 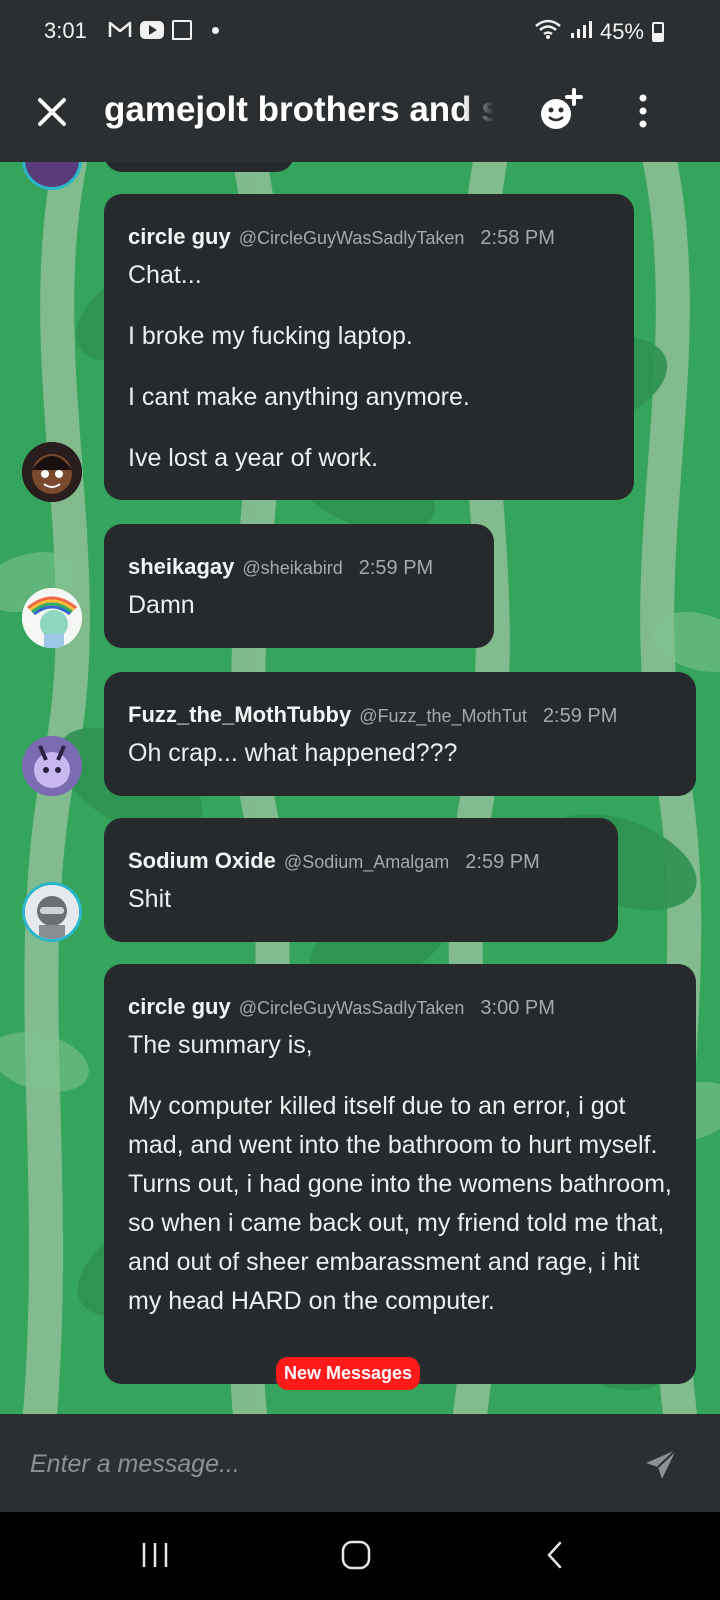 I want to click on message-line: I broke my fucking laptop., so click(x=270, y=336).